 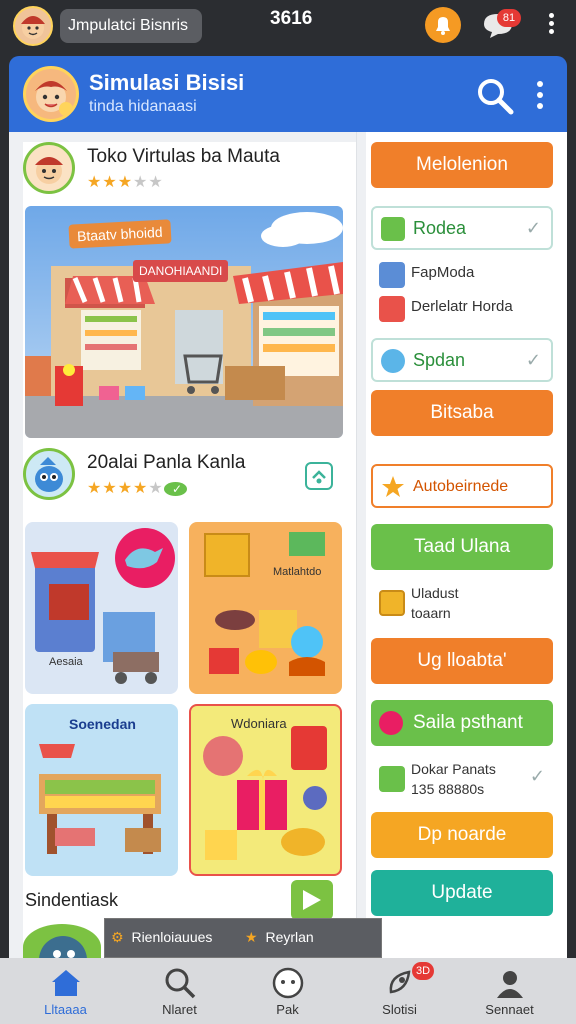 I want to click on profile-avatar-icon, so click(x=33, y=26).